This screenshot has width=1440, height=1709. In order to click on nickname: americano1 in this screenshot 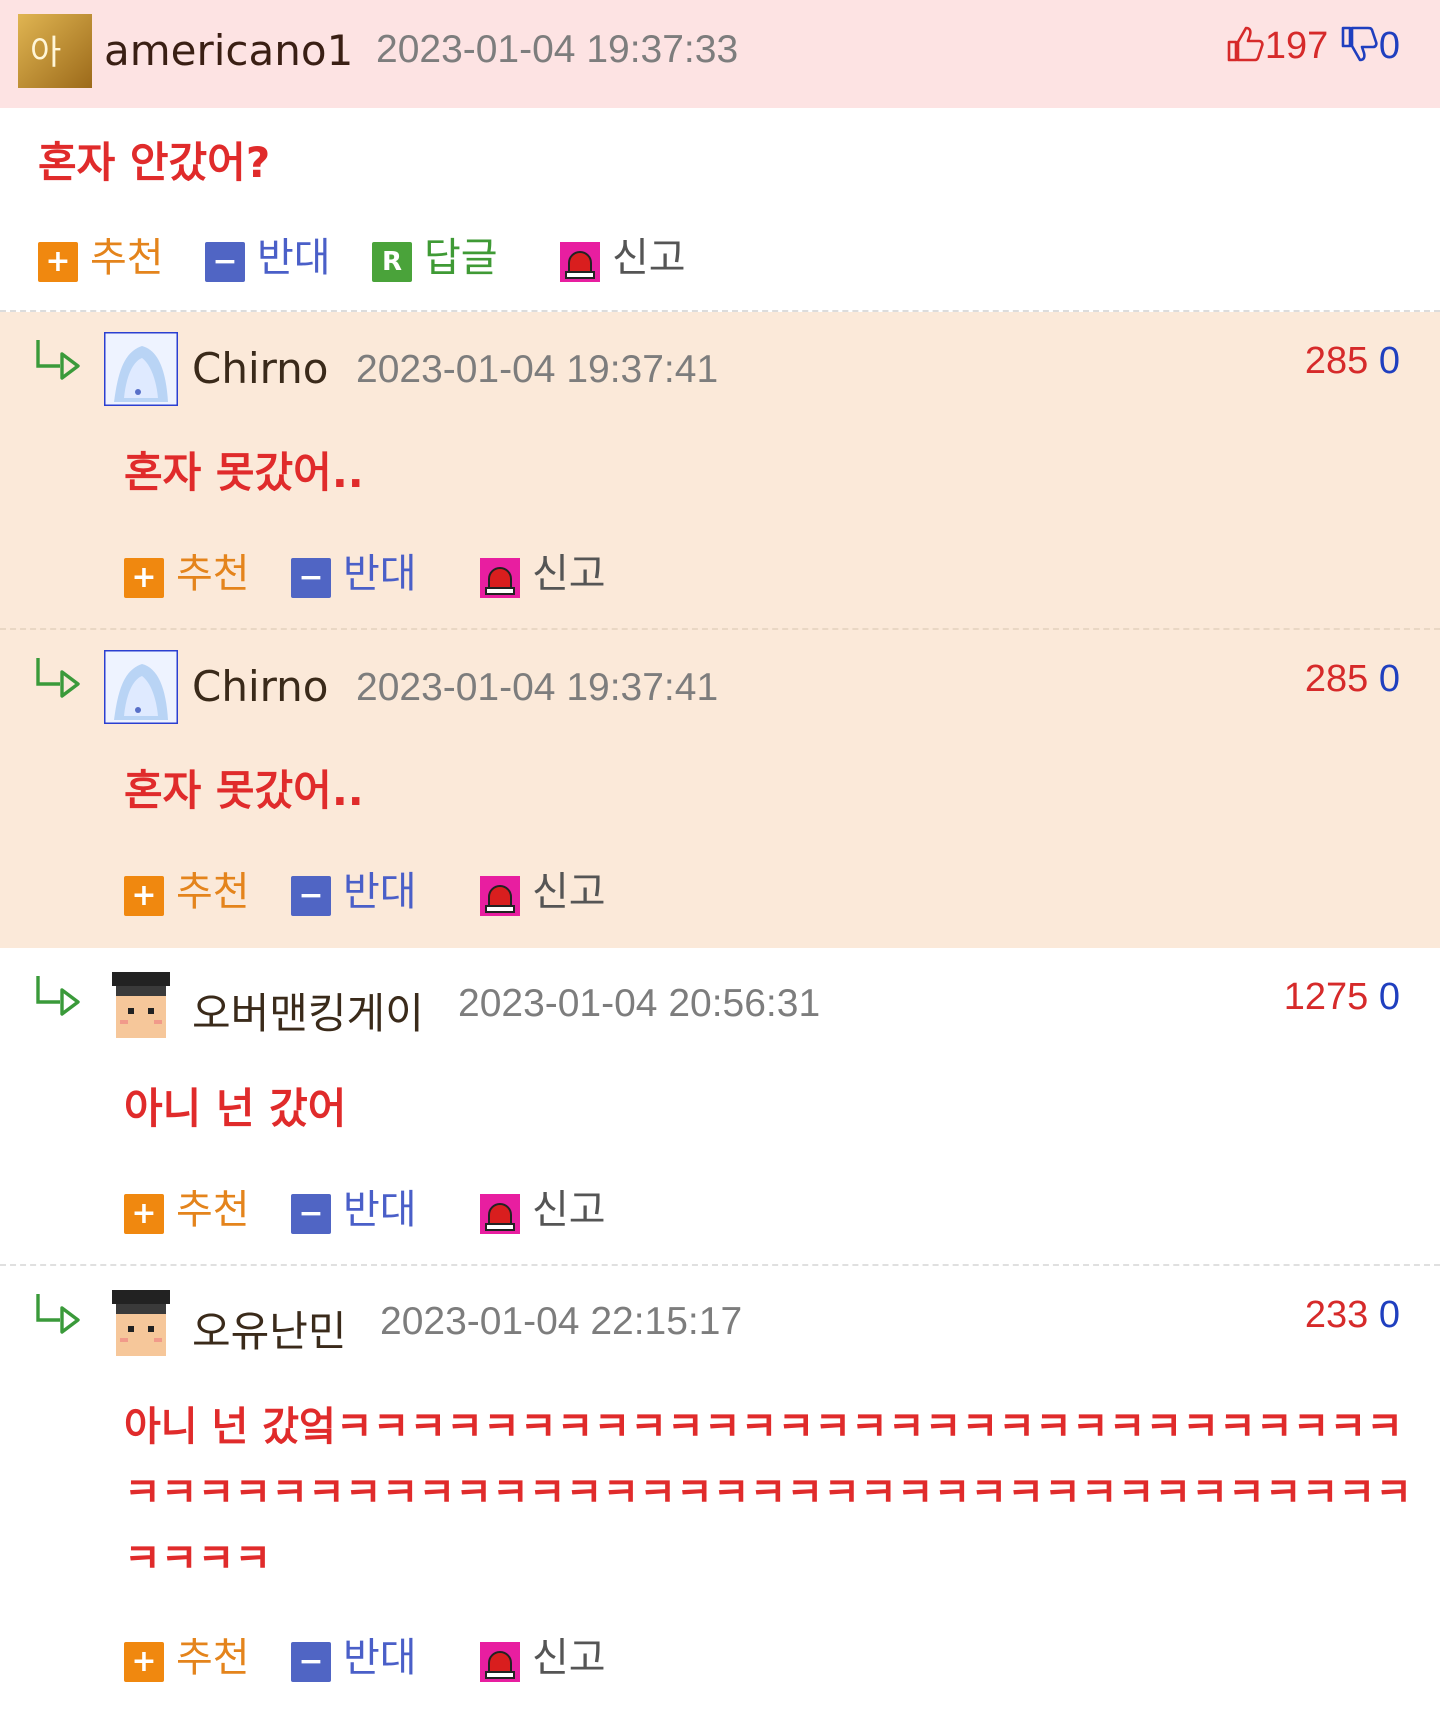, I will do `click(228, 50)`.